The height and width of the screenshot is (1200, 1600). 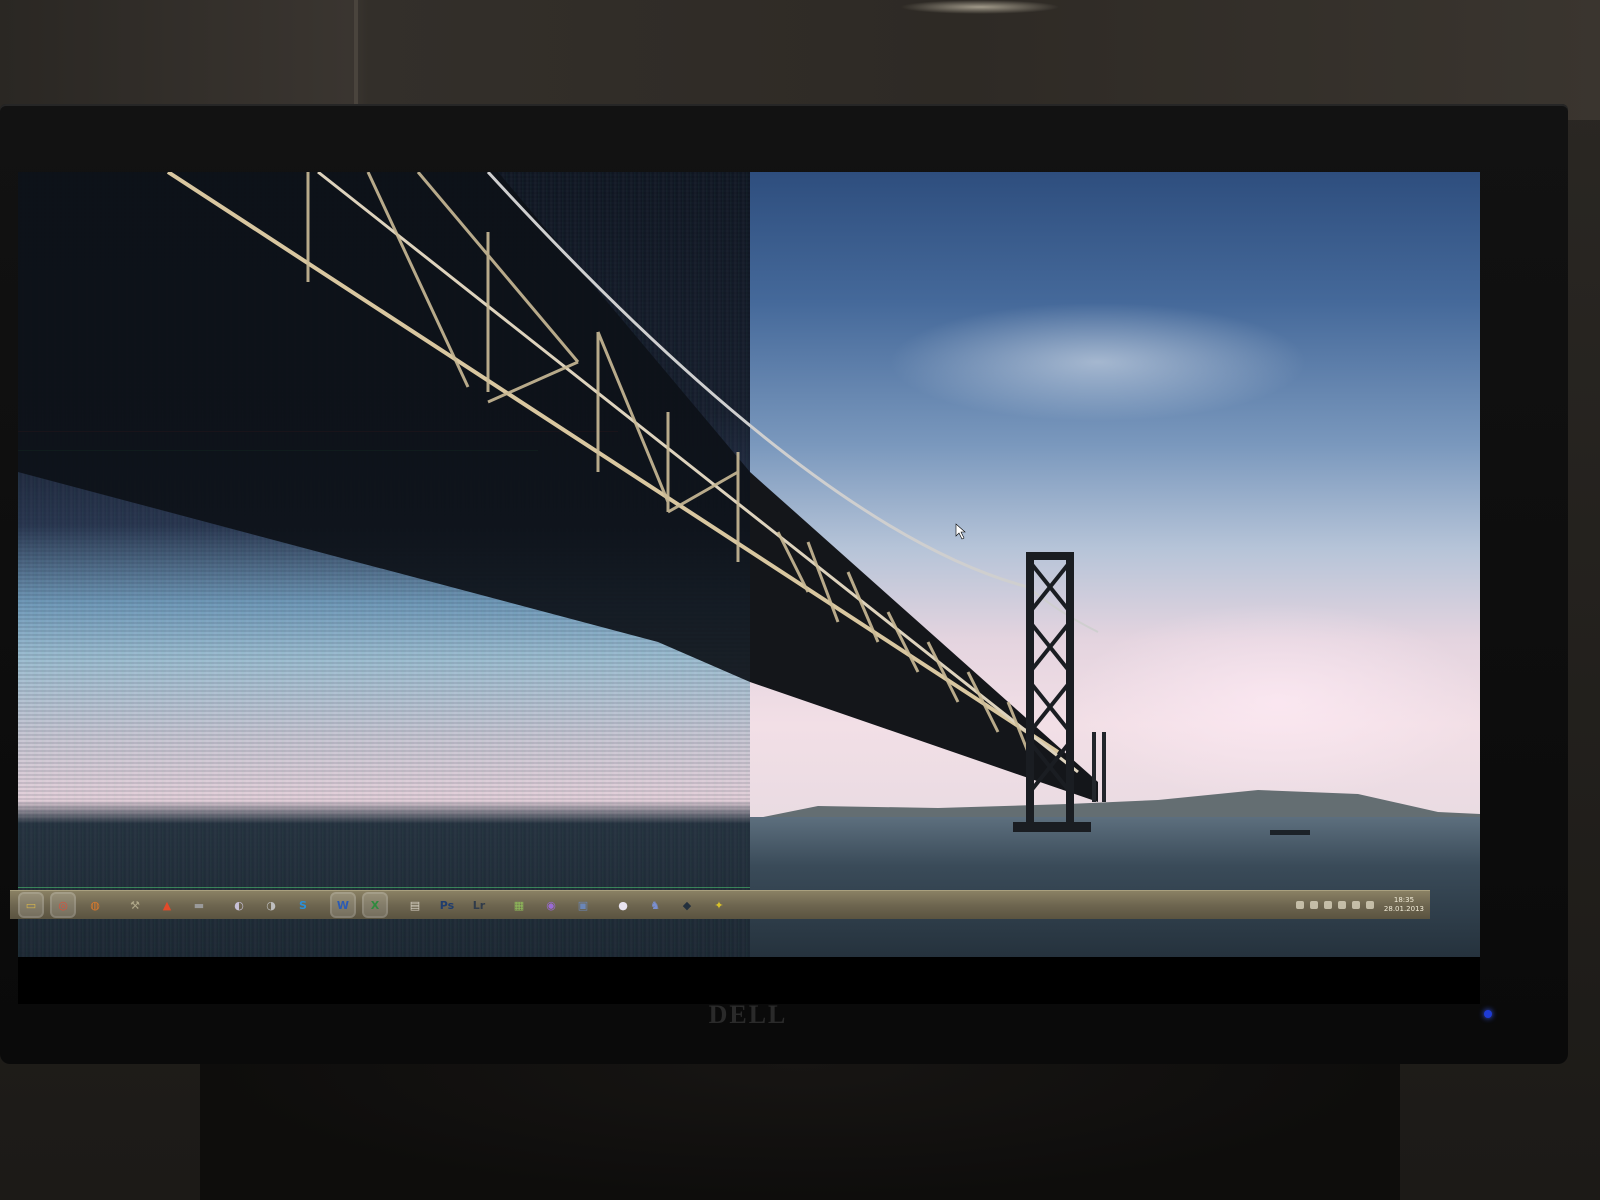 I want to click on app-triangle-icon: ▲, so click(x=167, y=905).